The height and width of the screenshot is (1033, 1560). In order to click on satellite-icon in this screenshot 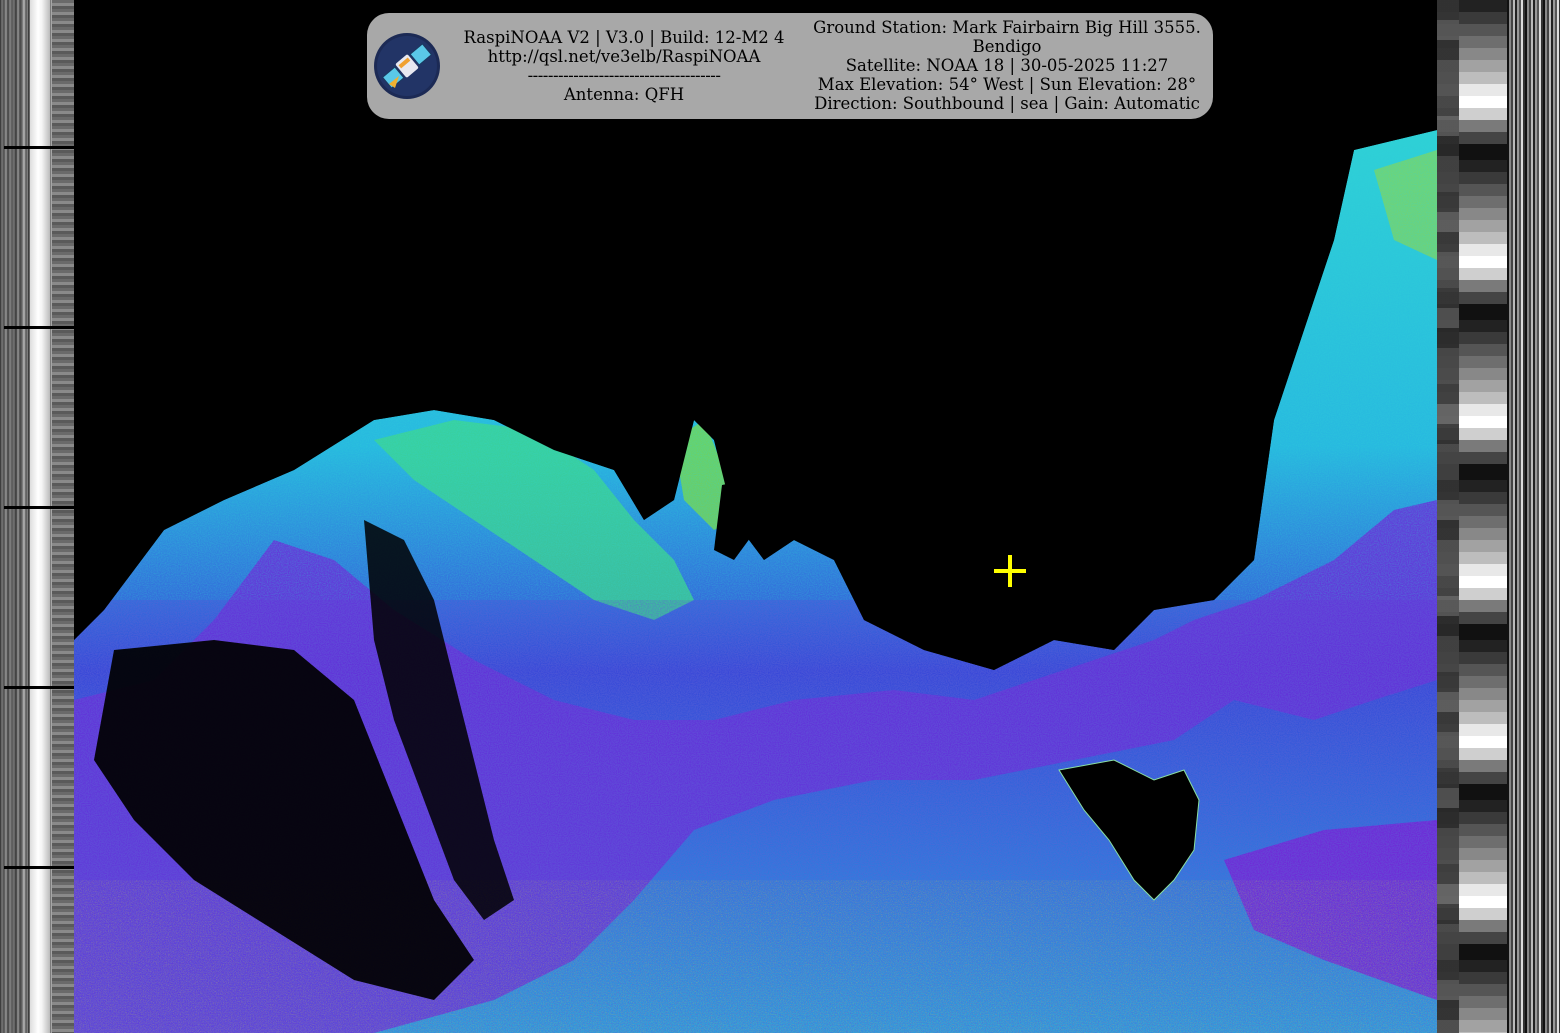, I will do `click(407, 66)`.